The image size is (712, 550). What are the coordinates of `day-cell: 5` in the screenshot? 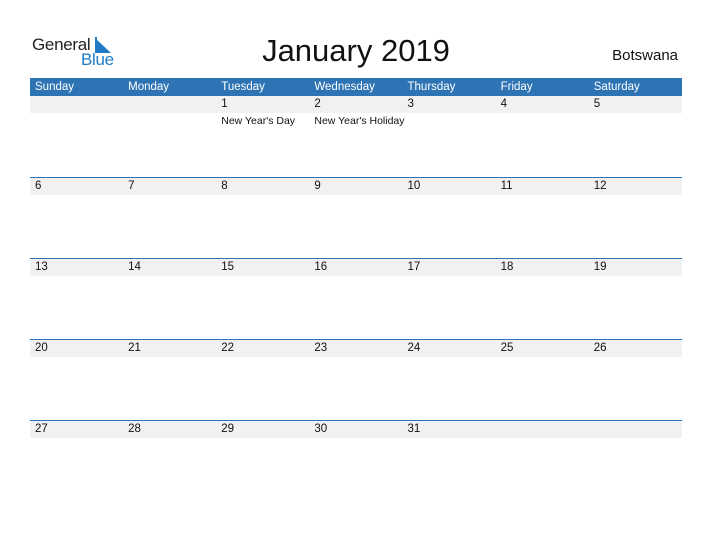 It's located at (635, 112).